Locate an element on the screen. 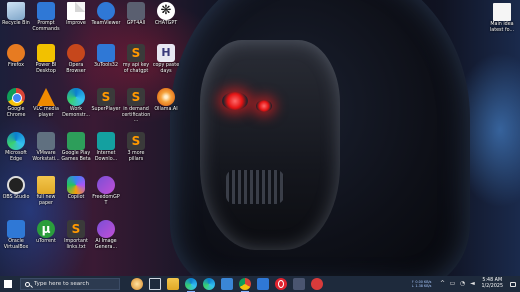  desktop-icon-freedomgpt: FreedomGPT is located at coordinates (106, 191).